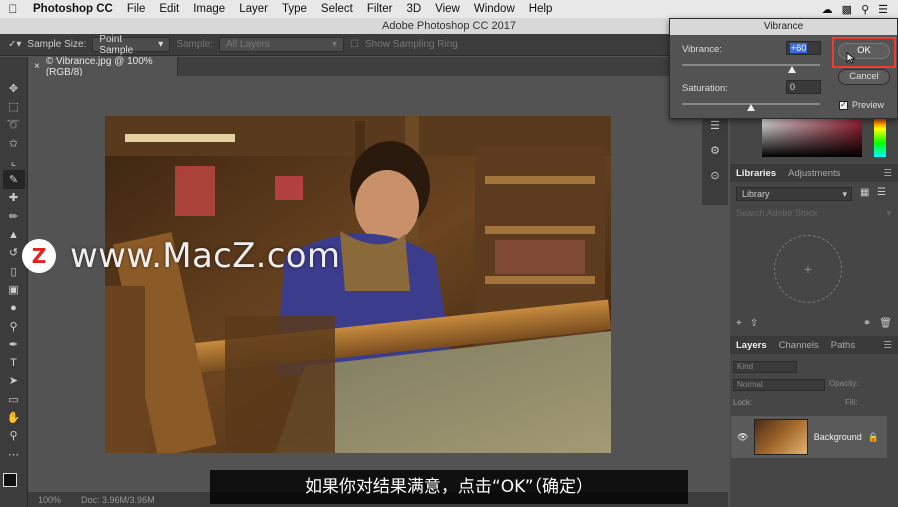 This screenshot has width=898, height=507. I want to click on tab-layers: Layers, so click(751, 345).